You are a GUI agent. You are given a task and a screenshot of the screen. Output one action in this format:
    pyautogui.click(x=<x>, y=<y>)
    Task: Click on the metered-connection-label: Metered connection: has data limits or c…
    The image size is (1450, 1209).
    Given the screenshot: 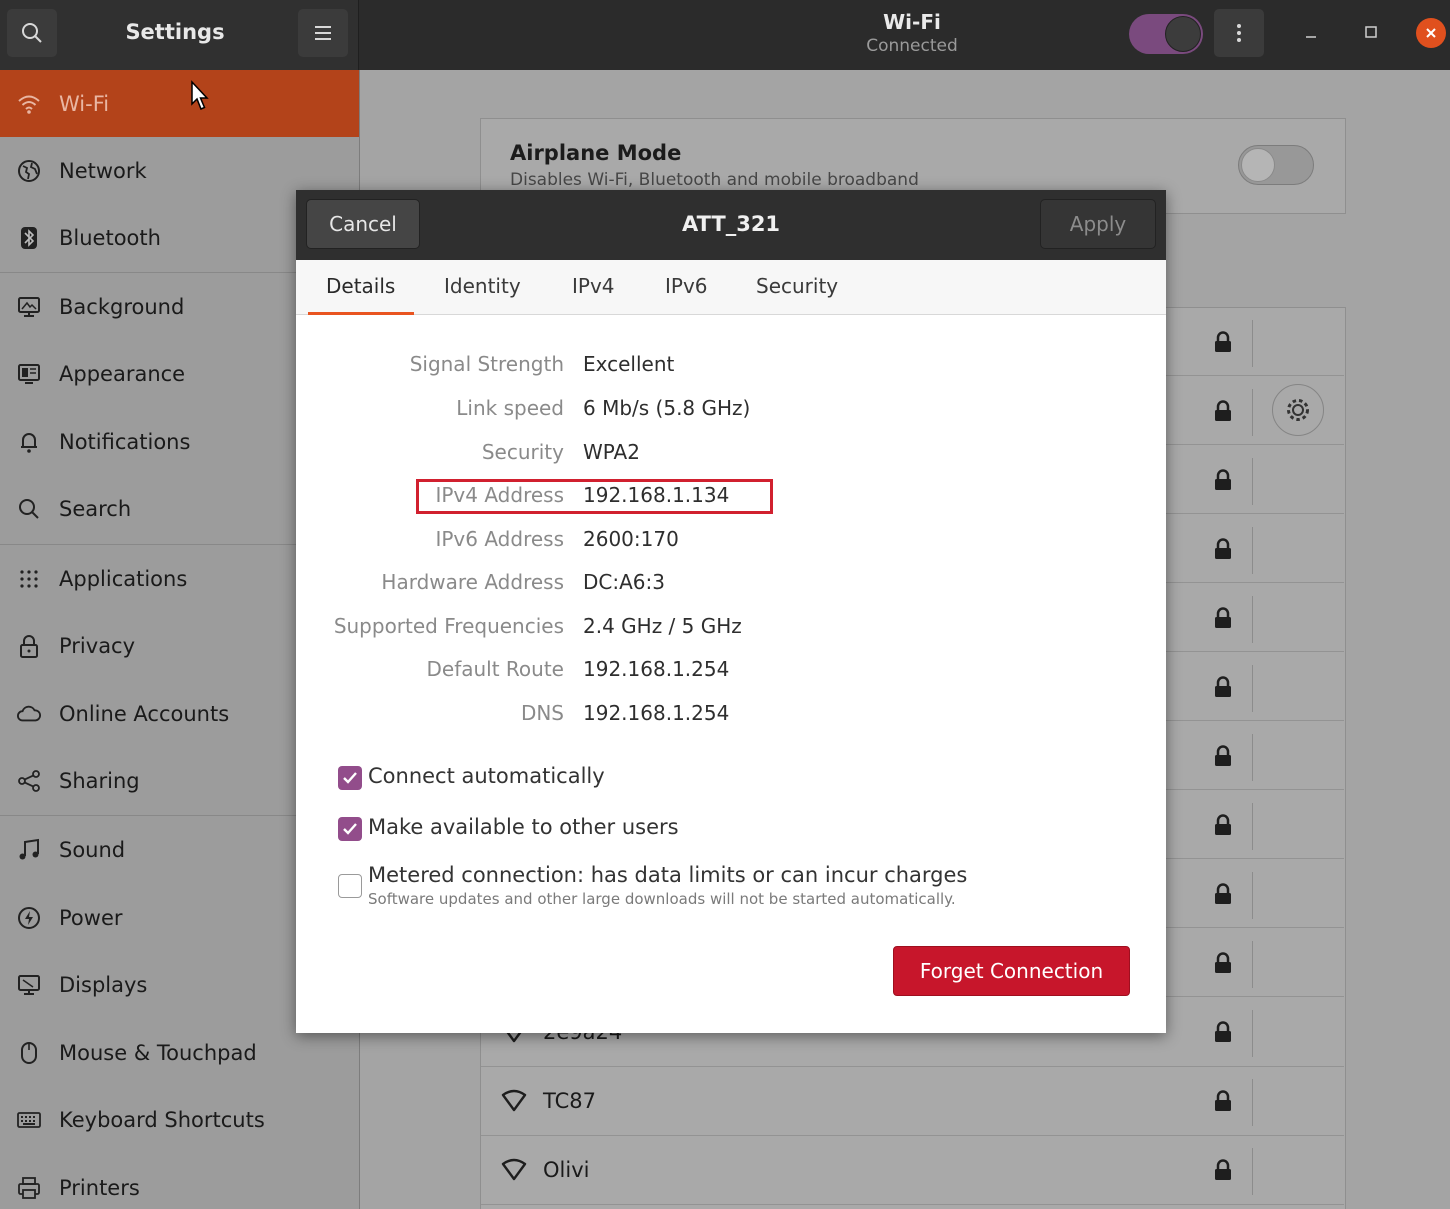 What is the action you would take?
    pyautogui.click(x=667, y=875)
    